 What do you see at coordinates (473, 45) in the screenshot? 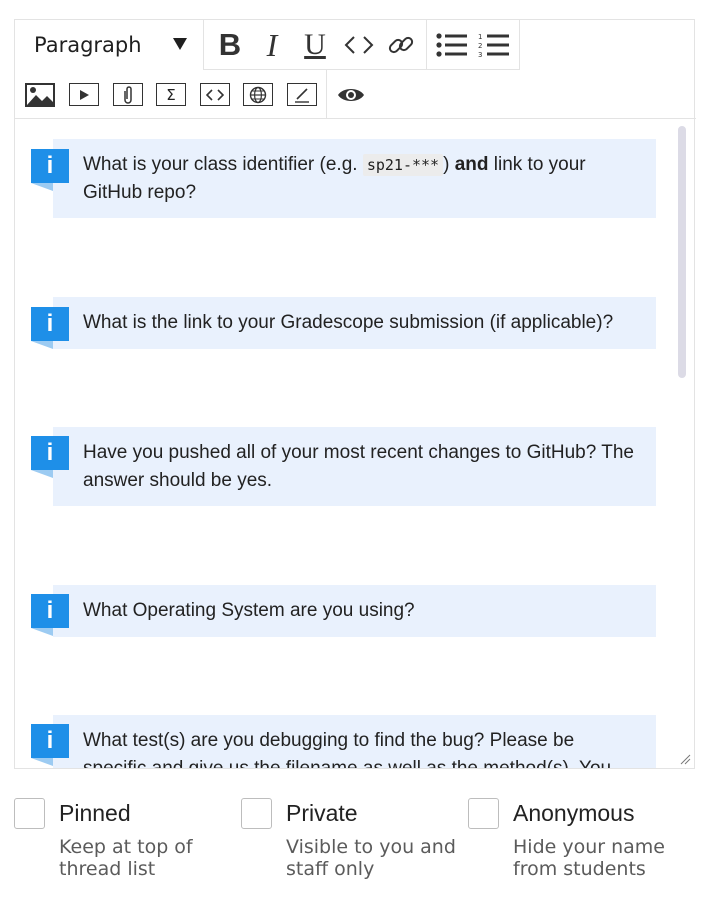
I see `list-button-group: 1 2 3` at bounding box center [473, 45].